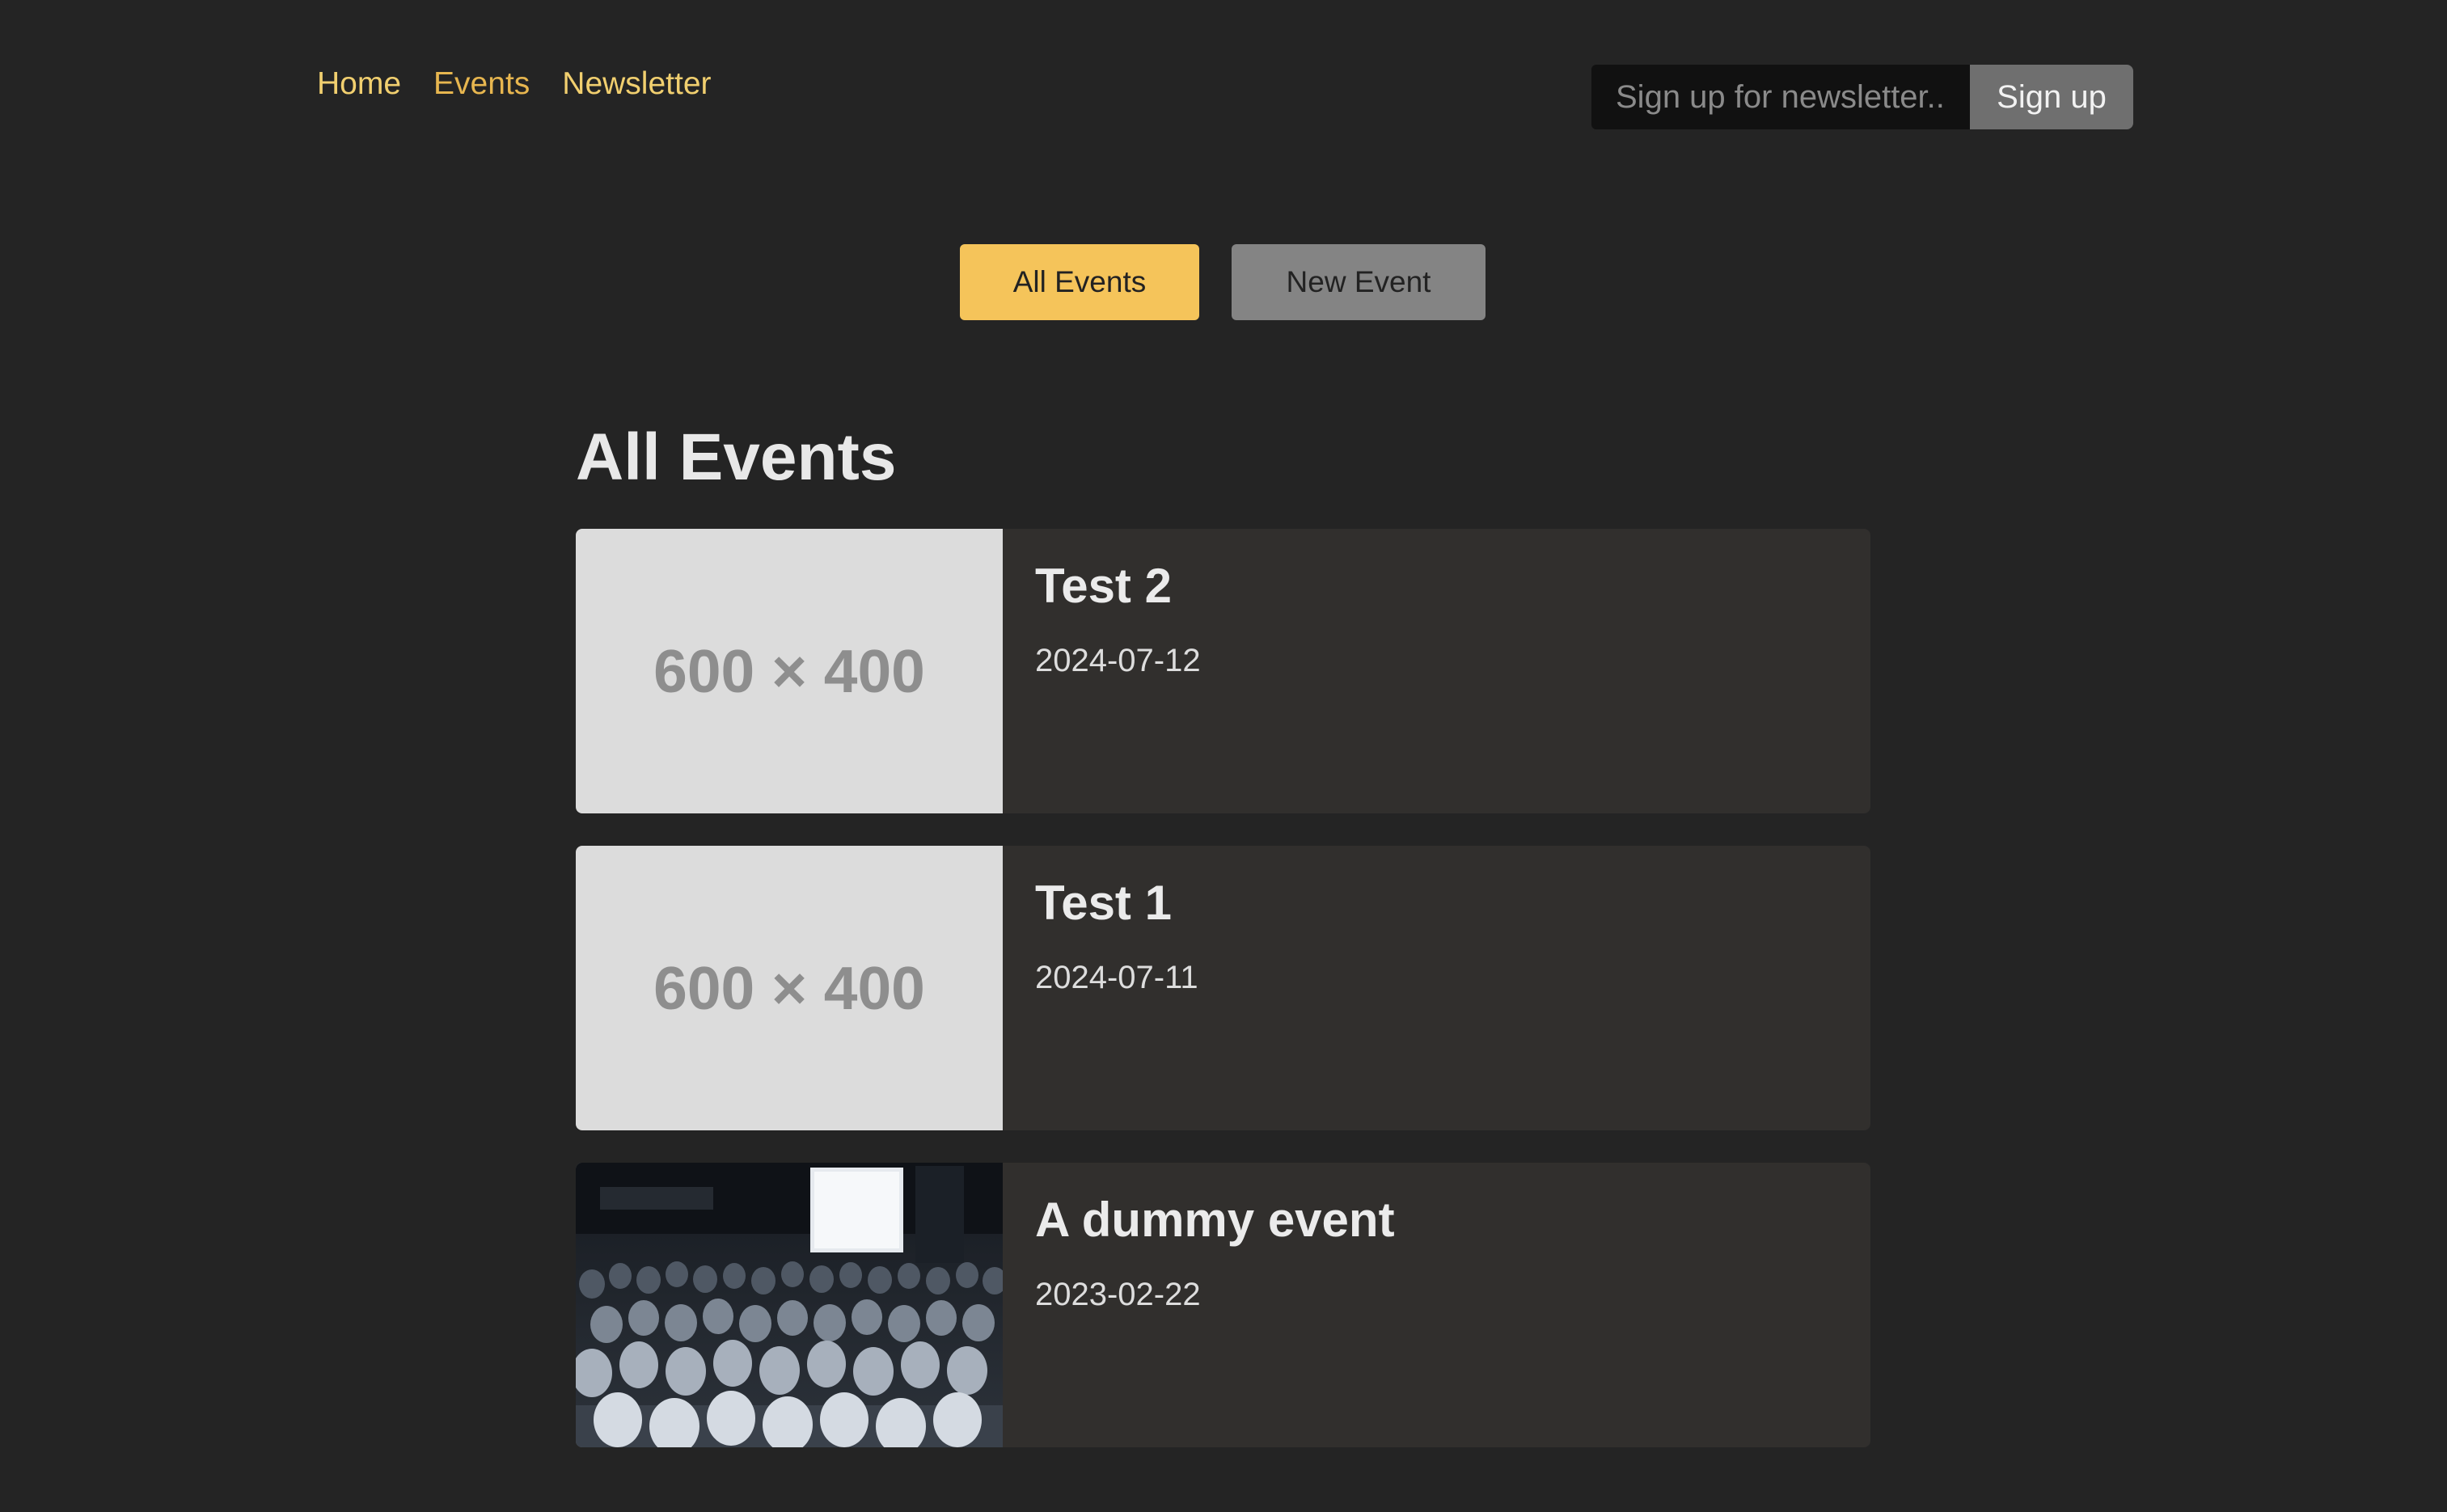 Image resolution: width=2447 pixels, height=1512 pixels. I want to click on newsletter-signup-form: Sign up, so click(1862, 97).